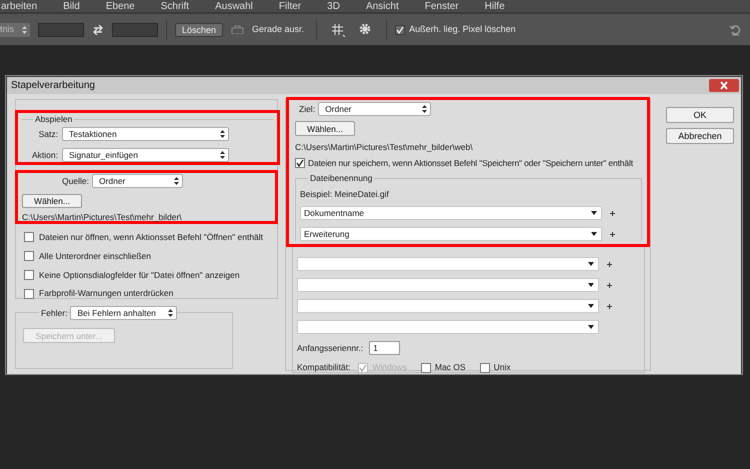 This screenshot has width=750, height=469. What do you see at coordinates (333, 6) in the screenshot?
I see `menu-item: 3D` at bounding box center [333, 6].